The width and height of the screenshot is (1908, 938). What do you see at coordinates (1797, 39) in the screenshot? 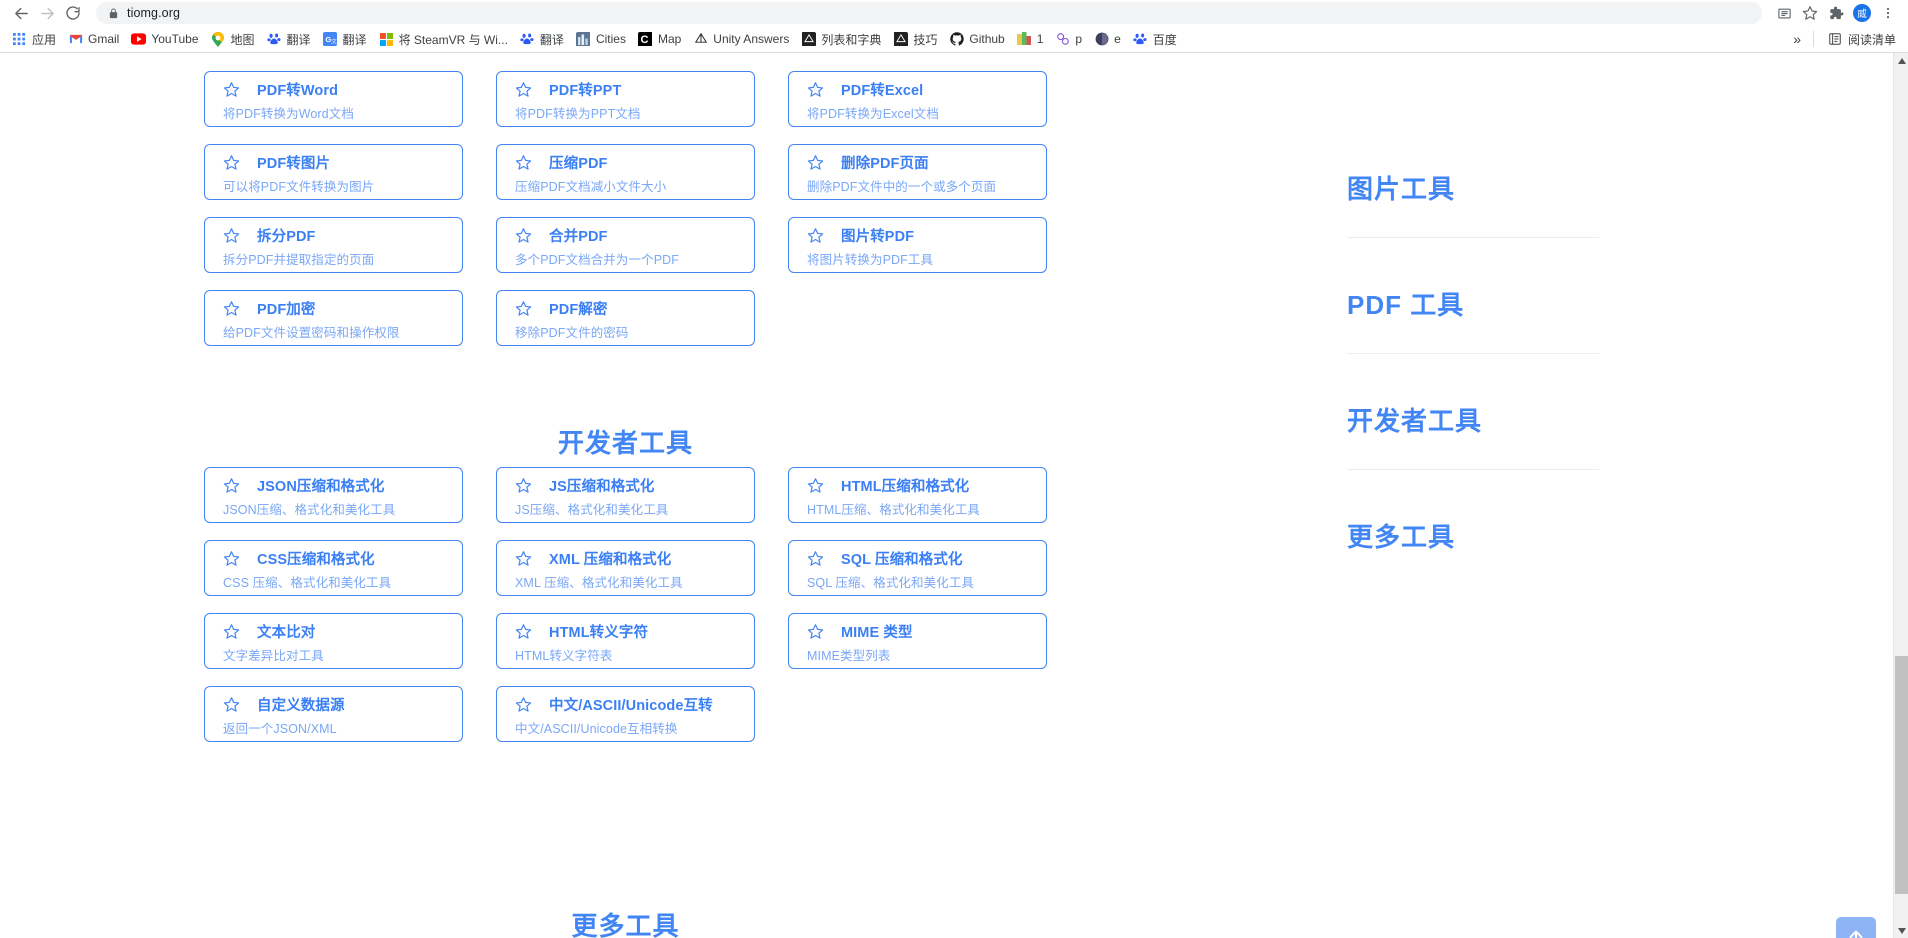
I see `bookmarks-overflow-button: »` at bounding box center [1797, 39].